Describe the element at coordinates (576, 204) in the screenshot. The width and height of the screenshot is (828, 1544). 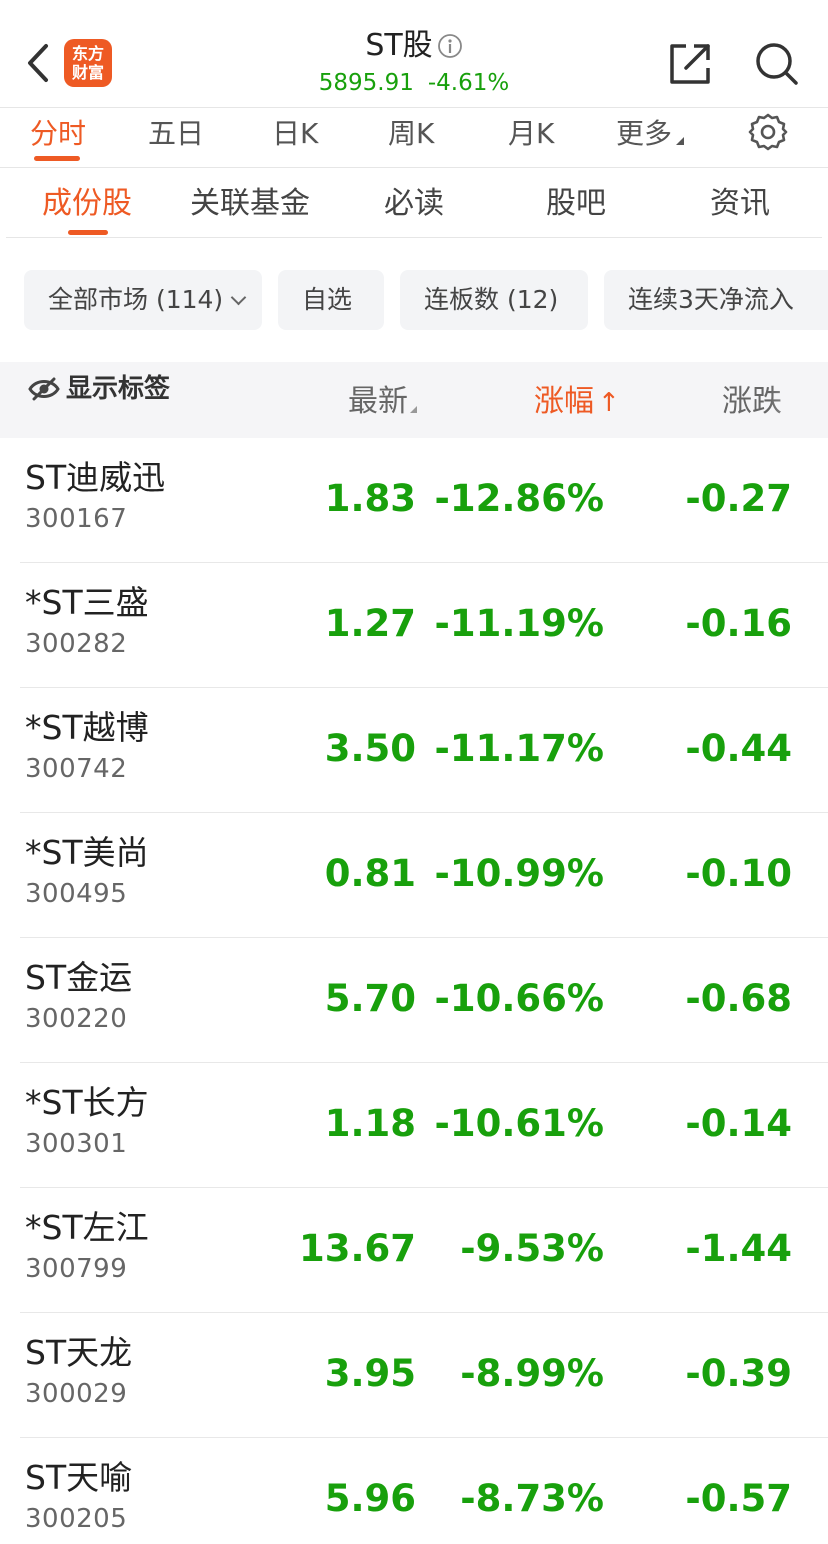
I see `tab-forum: 股吧` at that location.